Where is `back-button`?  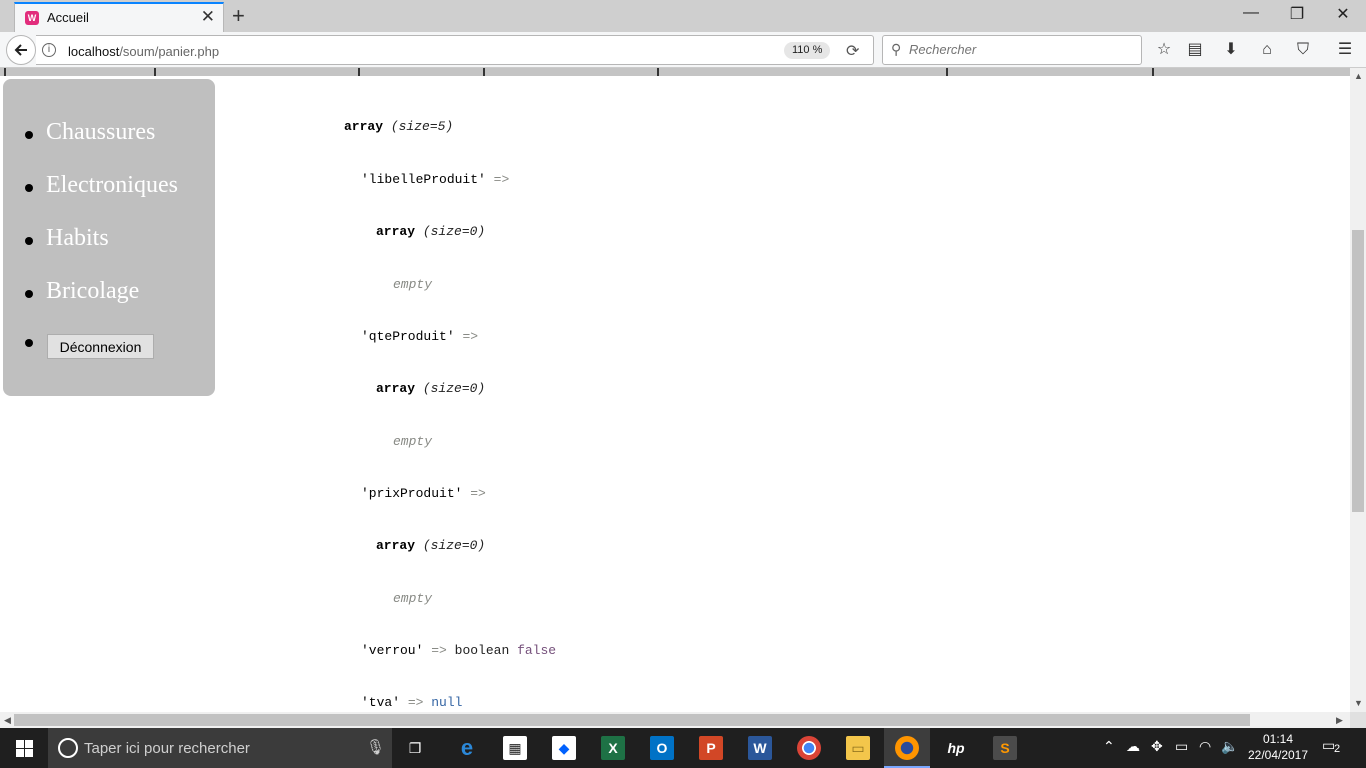 back-button is located at coordinates (21, 50).